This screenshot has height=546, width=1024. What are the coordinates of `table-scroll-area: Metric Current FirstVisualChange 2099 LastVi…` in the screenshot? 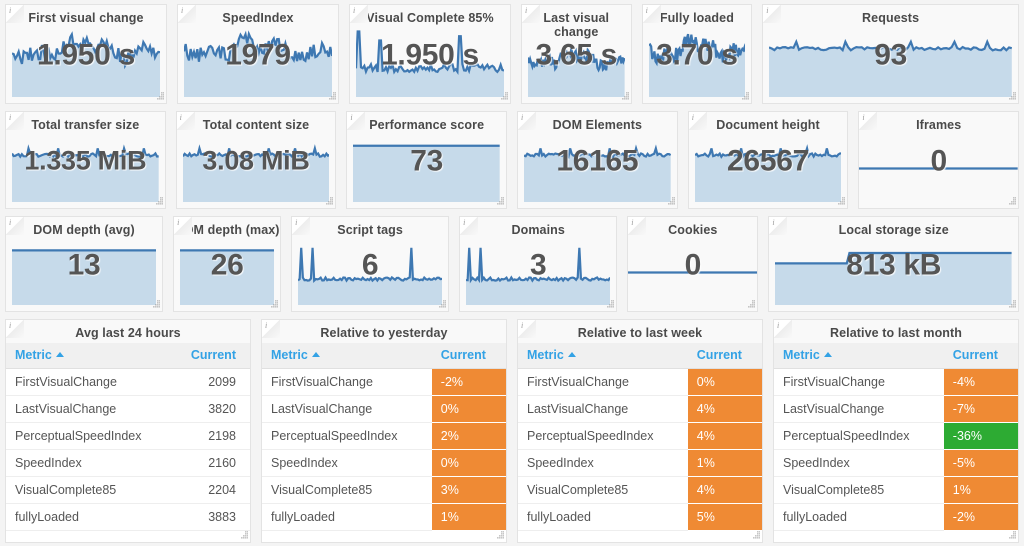 It's located at (128, 442).